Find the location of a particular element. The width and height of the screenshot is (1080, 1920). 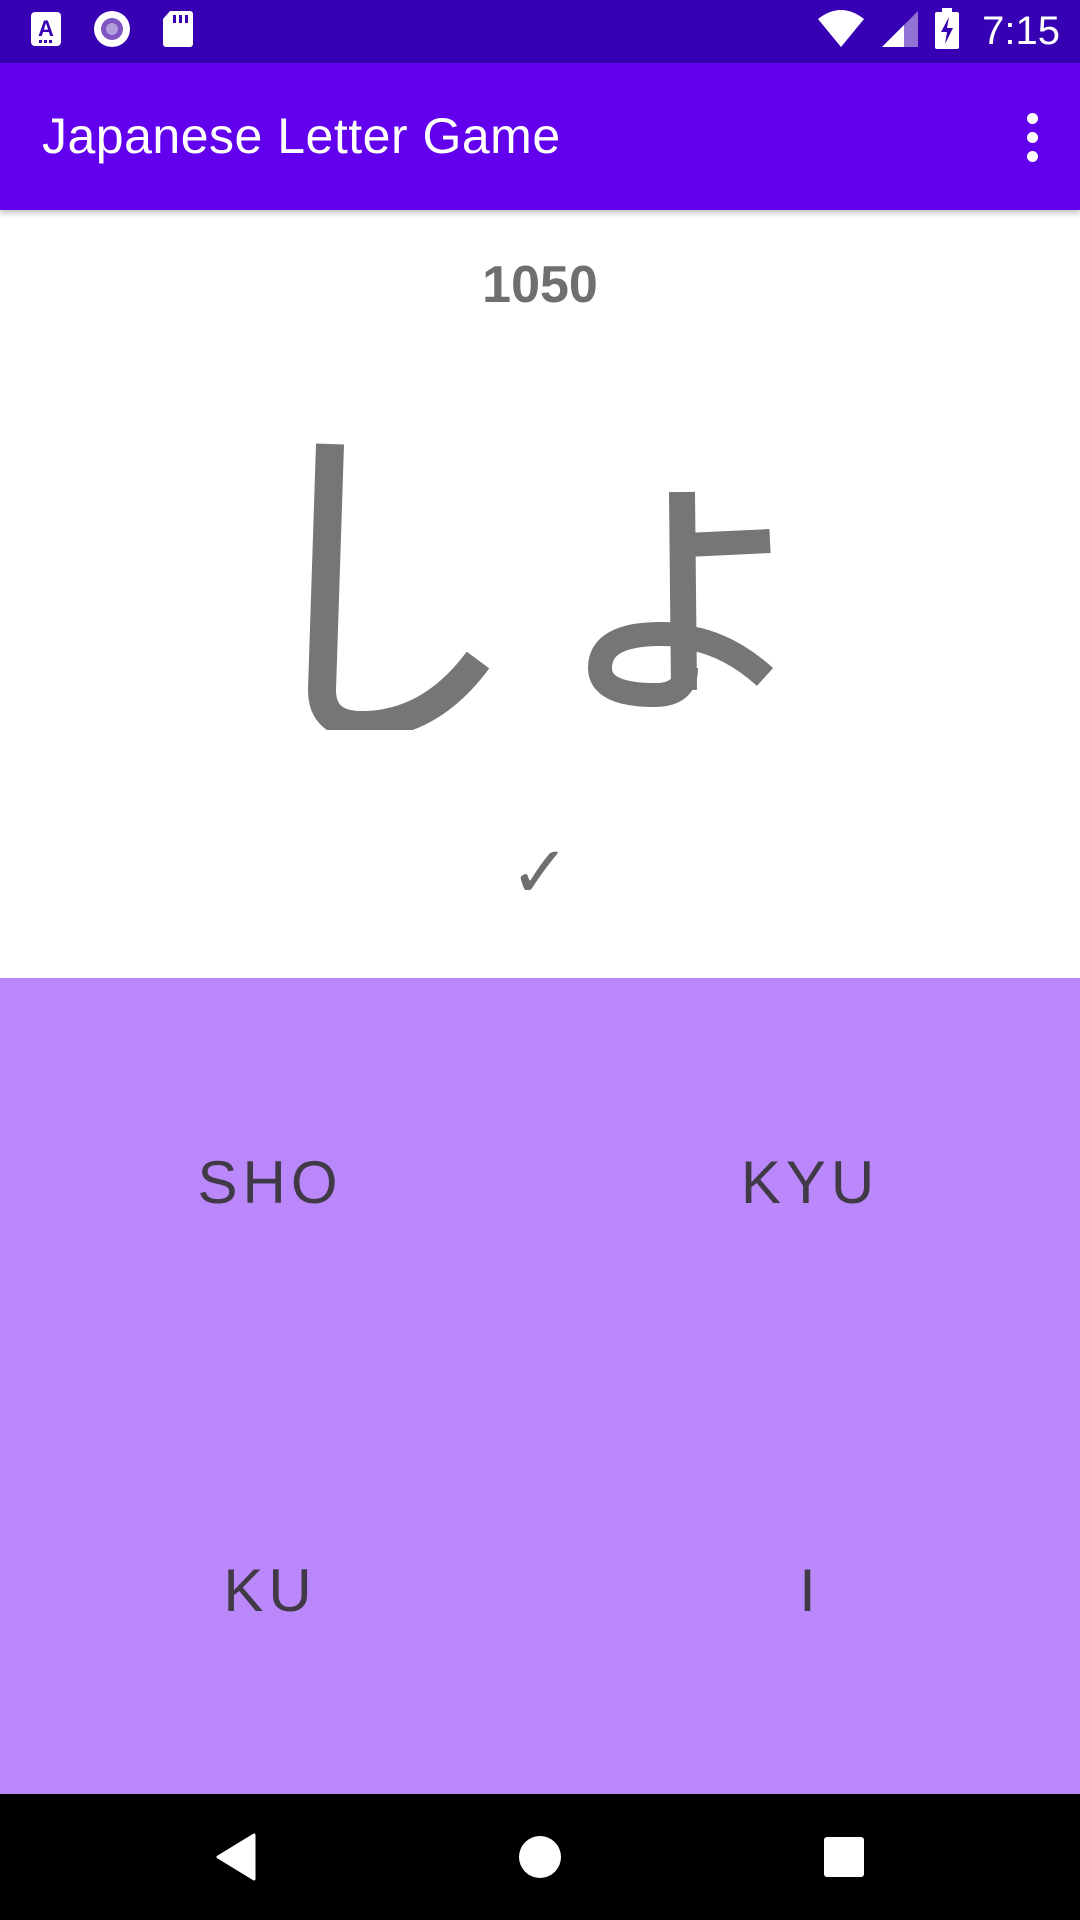

battery-charging-icon is located at coordinates (947, 31).